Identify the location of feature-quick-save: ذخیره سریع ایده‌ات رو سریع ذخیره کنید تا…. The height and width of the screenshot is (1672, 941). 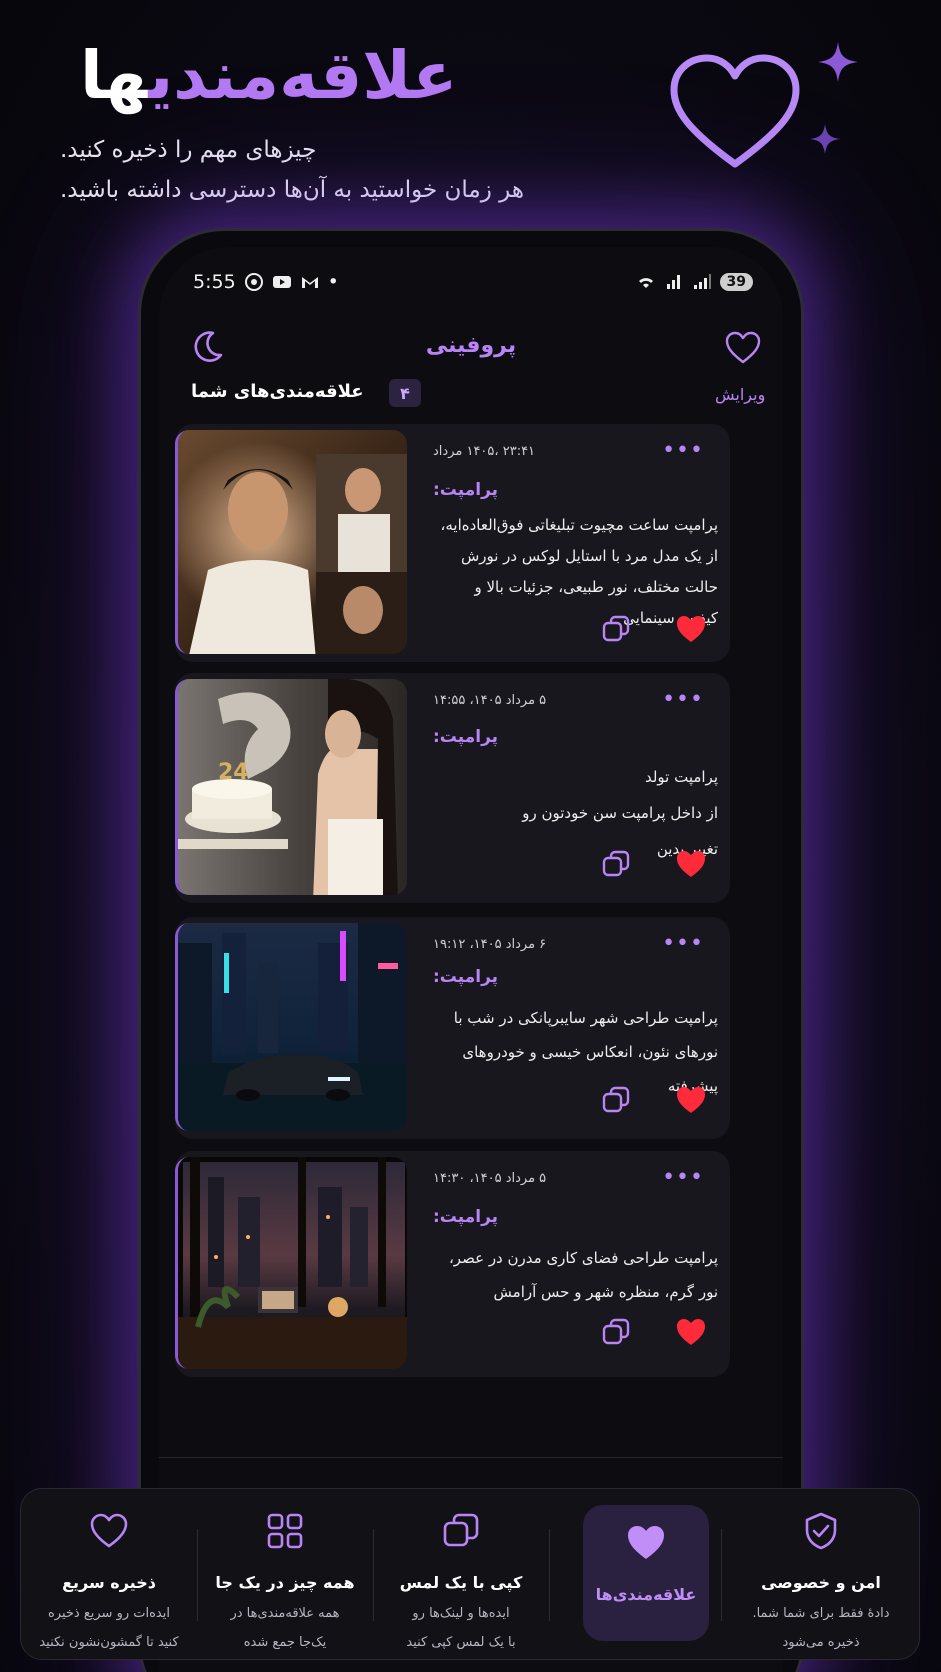
(109, 1575).